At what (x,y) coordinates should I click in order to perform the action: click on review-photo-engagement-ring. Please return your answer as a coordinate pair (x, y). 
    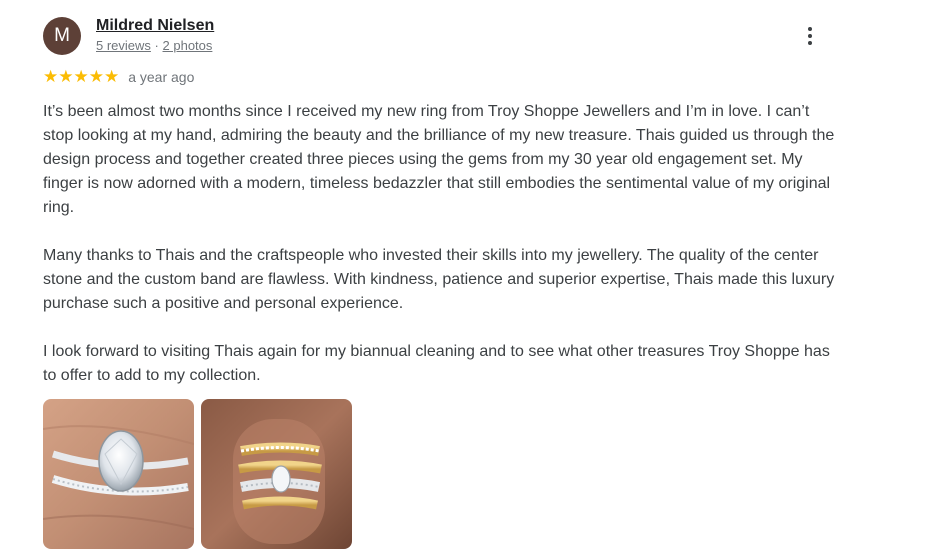
    Looking at the image, I should click on (118, 474).